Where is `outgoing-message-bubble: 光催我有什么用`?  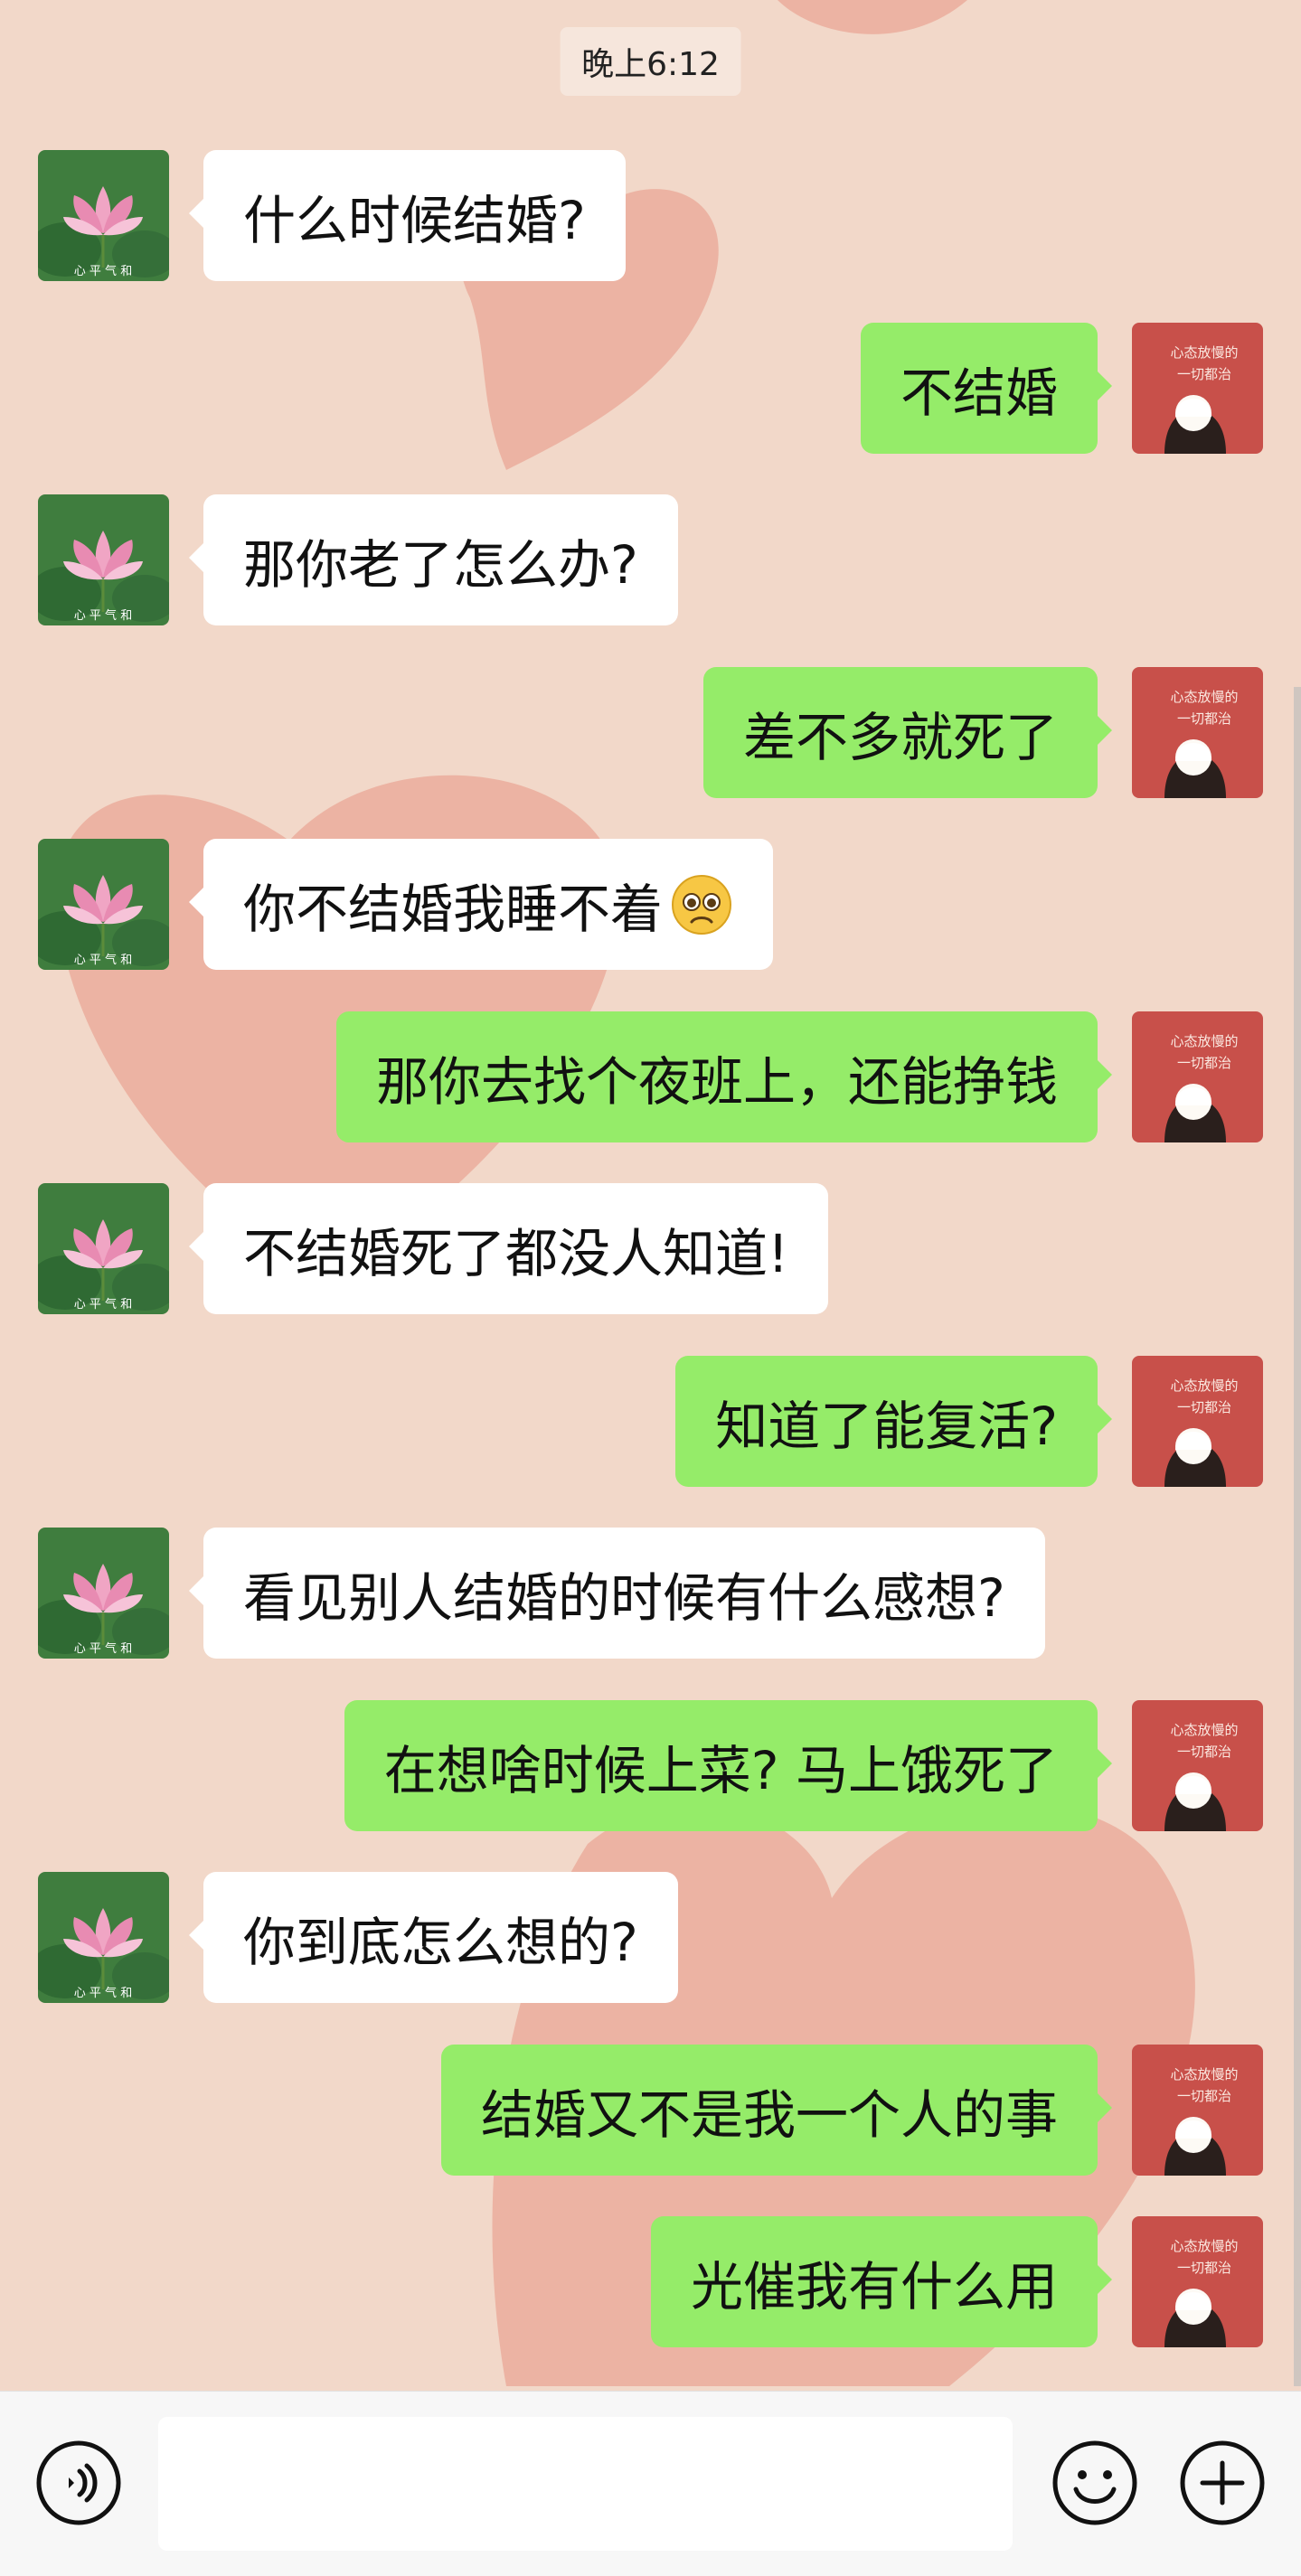 outgoing-message-bubble: 光催我有什么用 is located at coordinates (882, 2281).